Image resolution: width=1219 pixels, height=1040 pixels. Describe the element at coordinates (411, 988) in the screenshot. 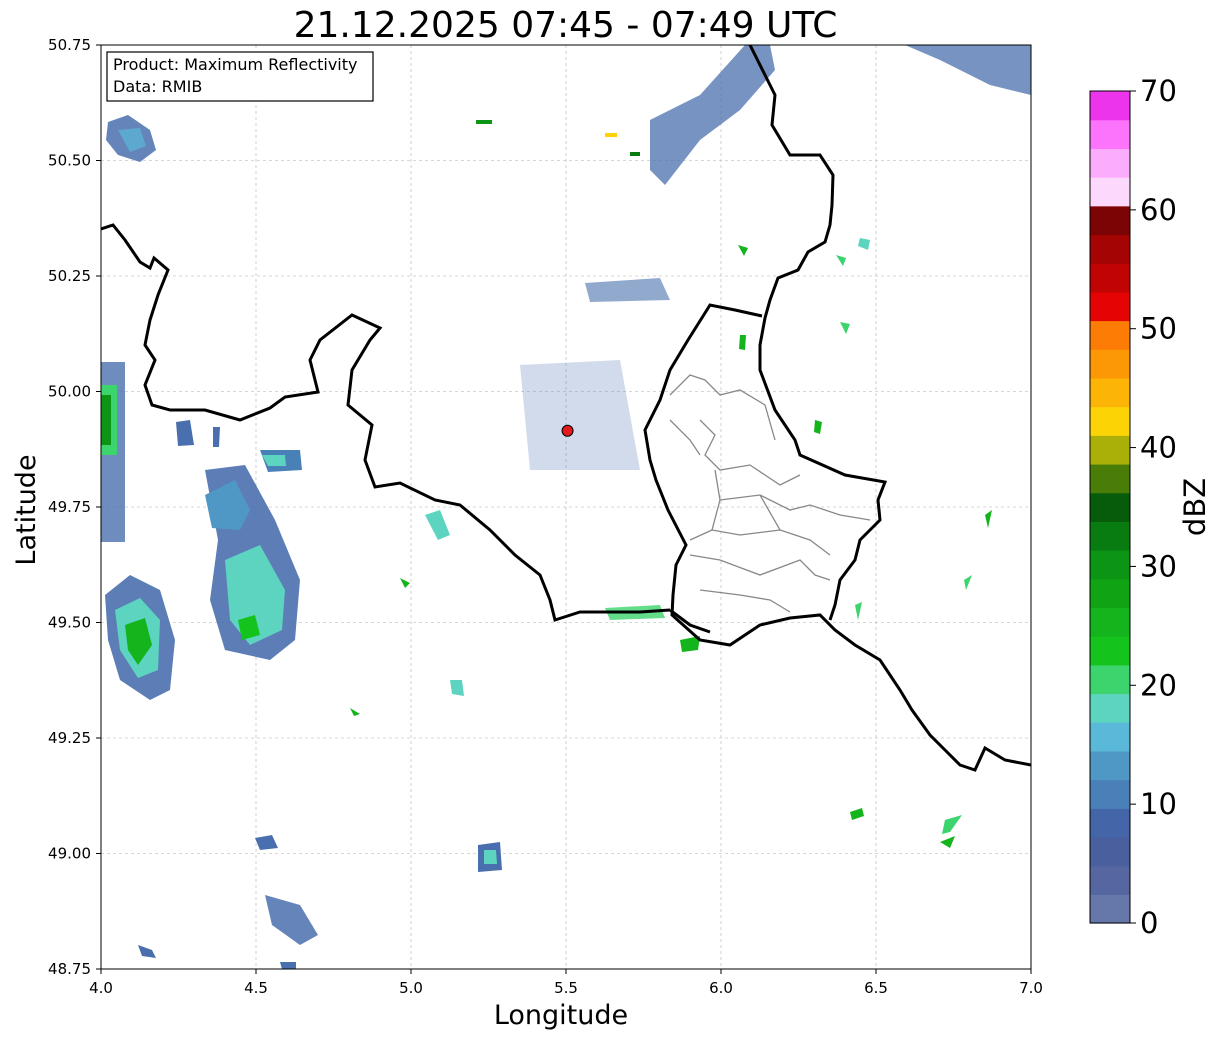

I see `x-tick-label: 5.0` at that location.